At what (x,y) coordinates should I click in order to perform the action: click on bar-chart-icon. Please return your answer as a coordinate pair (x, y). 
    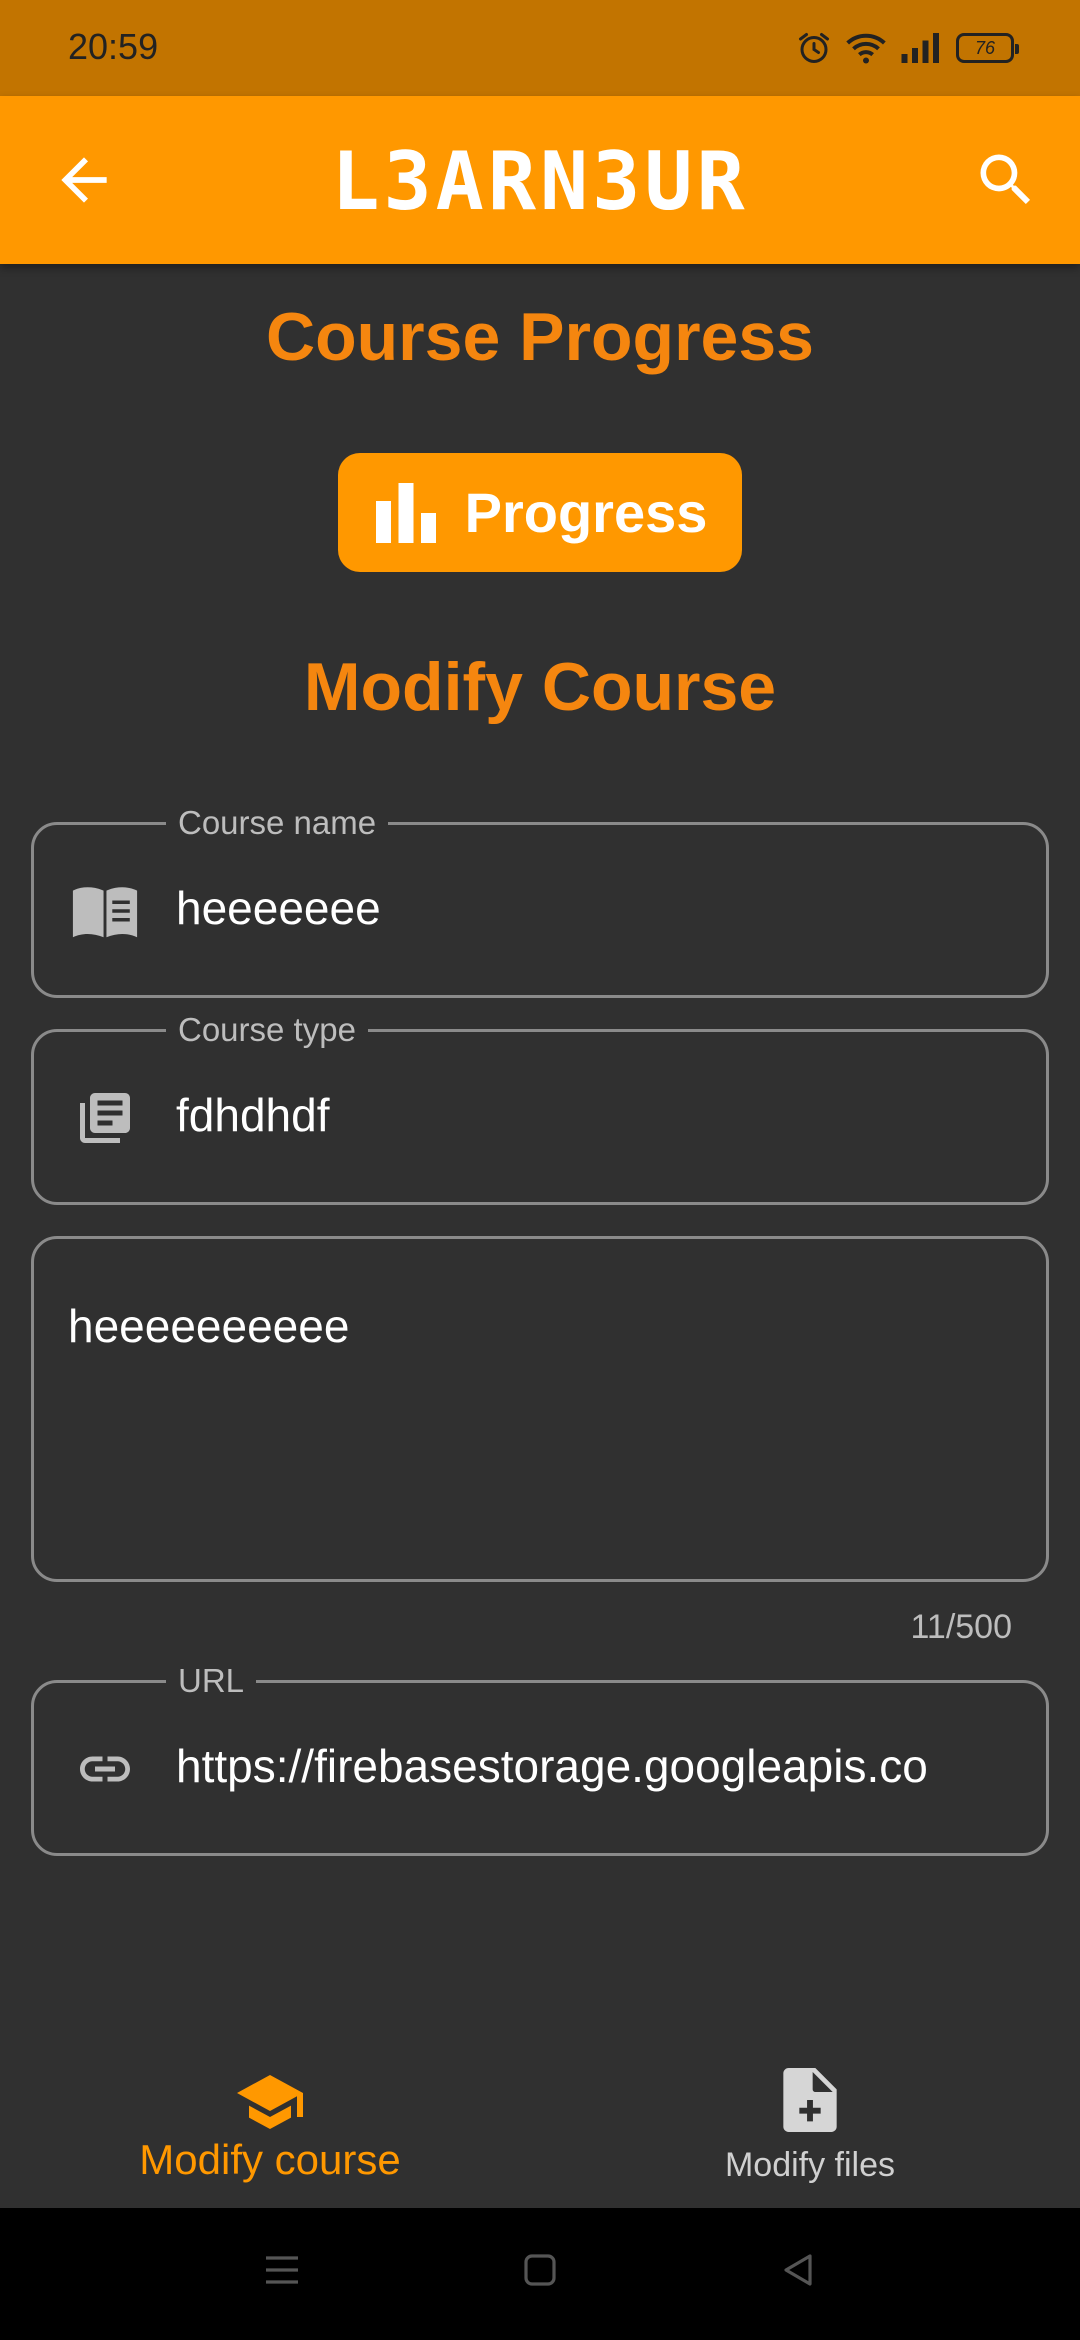
    Looking at the image, I should click on (405, 512).